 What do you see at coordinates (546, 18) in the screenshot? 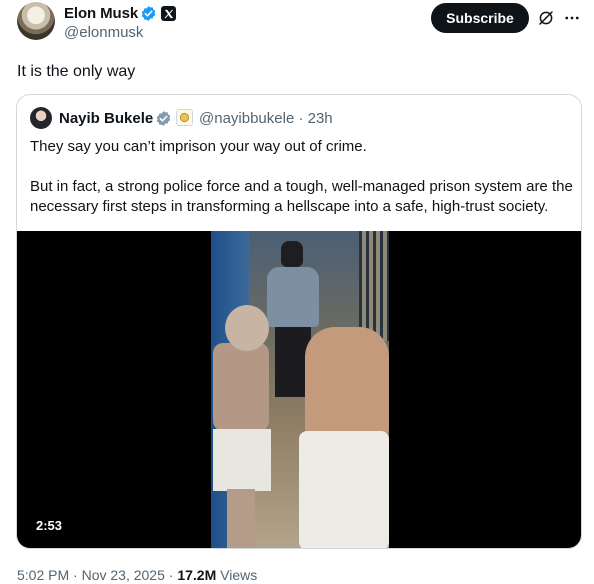
I see `grok-icon` at bounding box center [546, 18].